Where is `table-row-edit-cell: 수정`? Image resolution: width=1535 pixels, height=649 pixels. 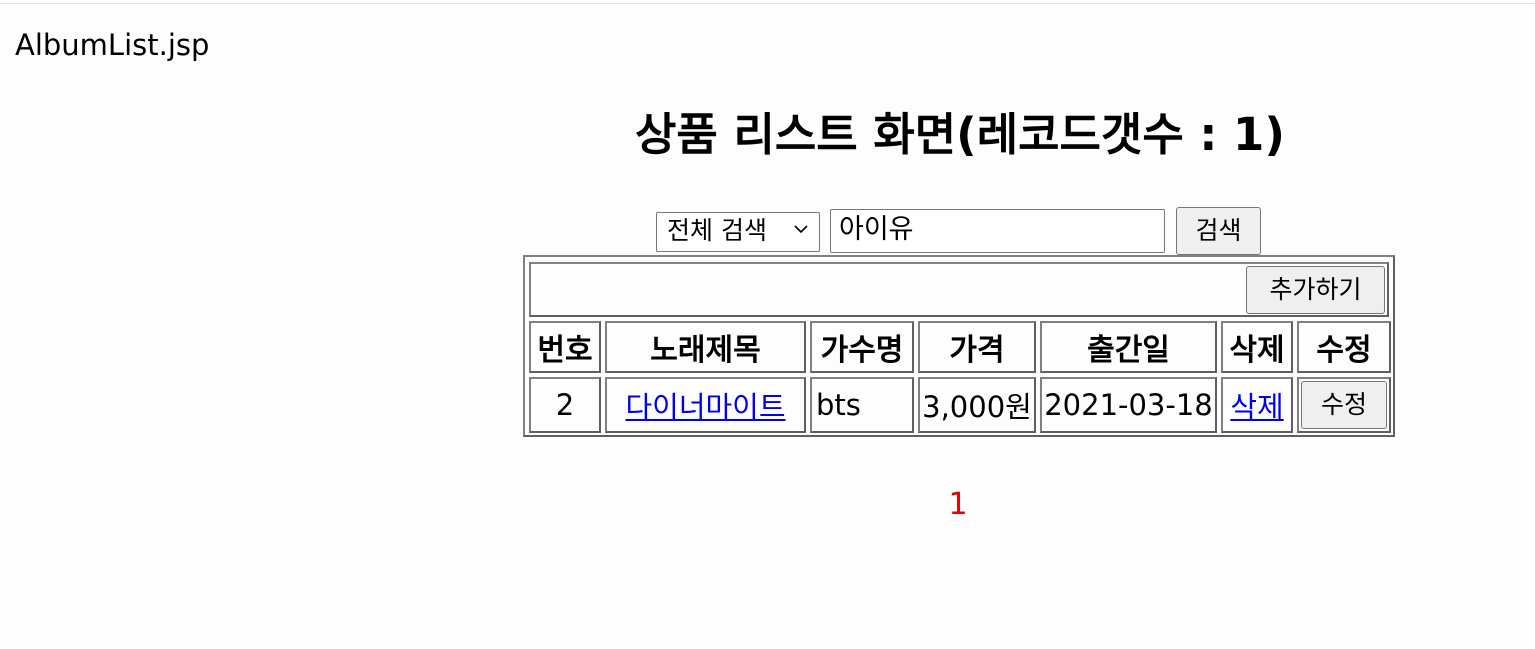 table-row-edit-cell: 수정 is located at coordinates (1344, 405).